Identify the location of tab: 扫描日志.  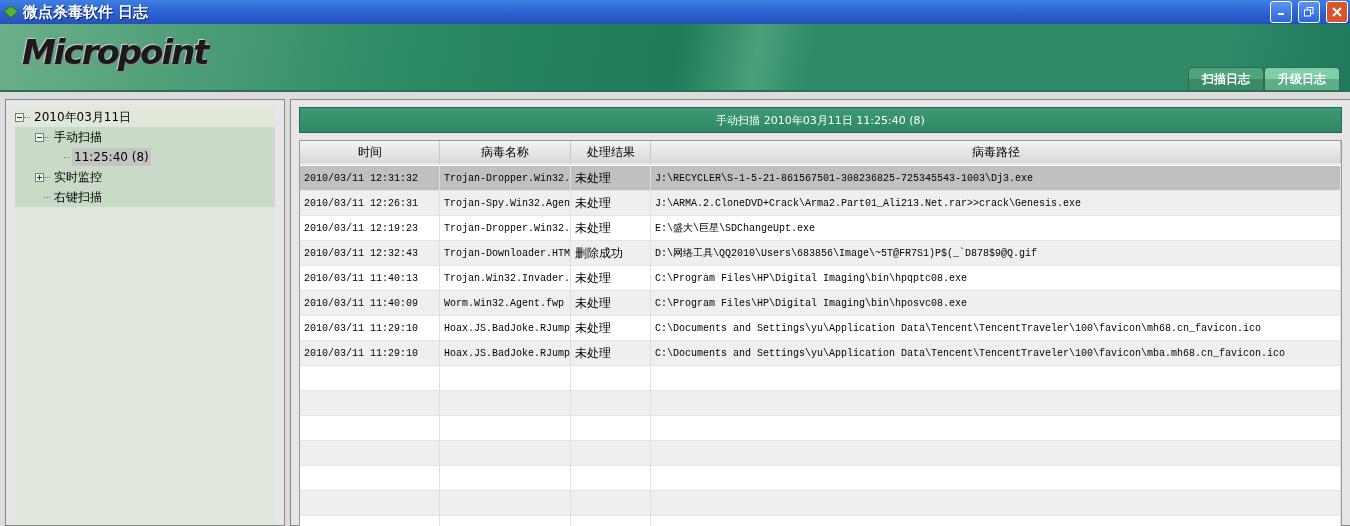
(1226, 78).